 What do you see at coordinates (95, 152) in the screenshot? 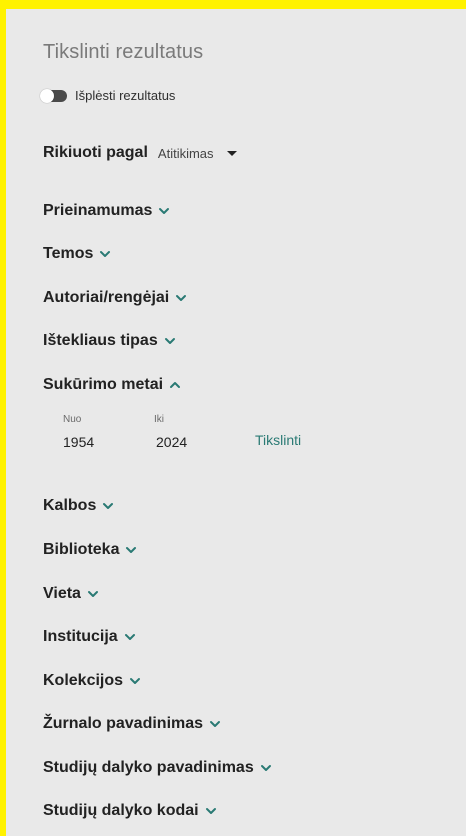
I see `sort-label: Rikiuoti pagal` at bounding box center [95, 152].